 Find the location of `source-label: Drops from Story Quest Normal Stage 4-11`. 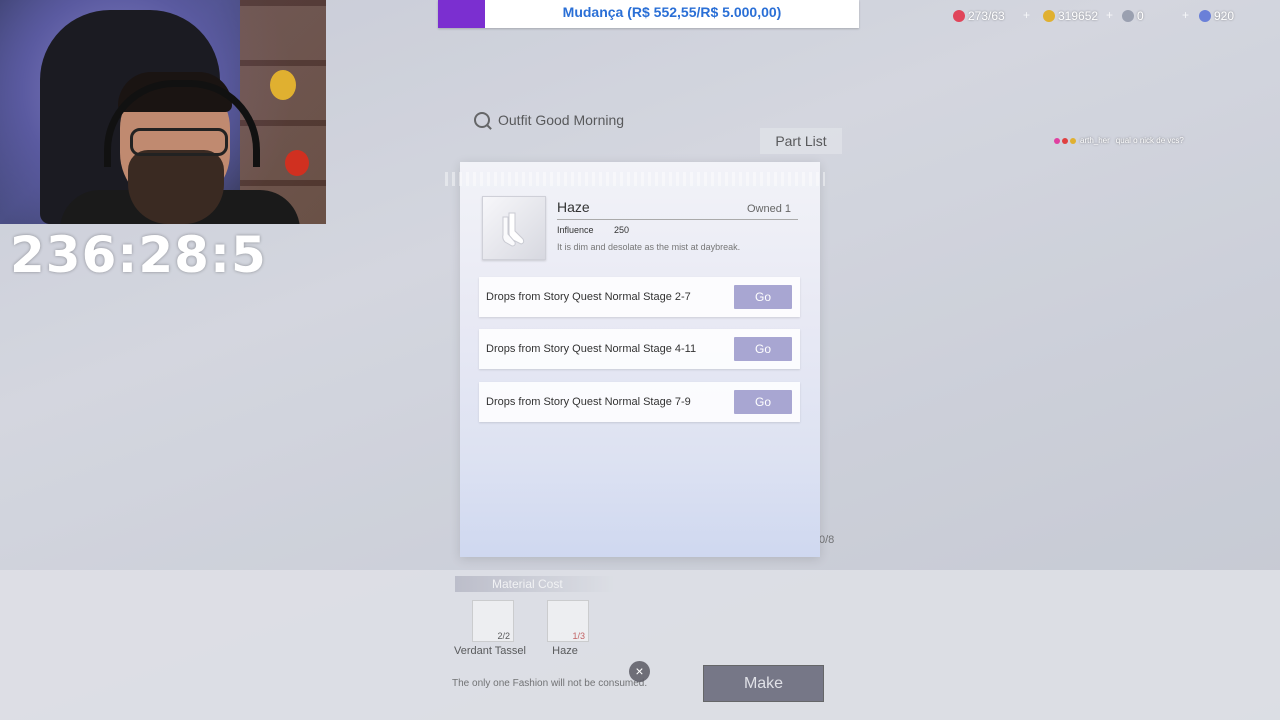

source-label: Drops from Story Quest Normal Stage 4-11 is located at coordinates (591, 349).